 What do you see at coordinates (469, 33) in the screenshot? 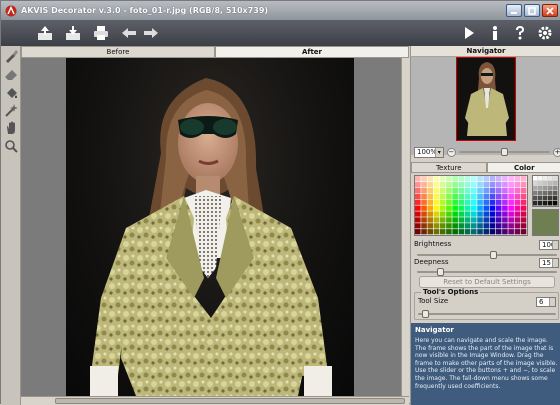
I see `run-button` at bounding box center [469, 33].